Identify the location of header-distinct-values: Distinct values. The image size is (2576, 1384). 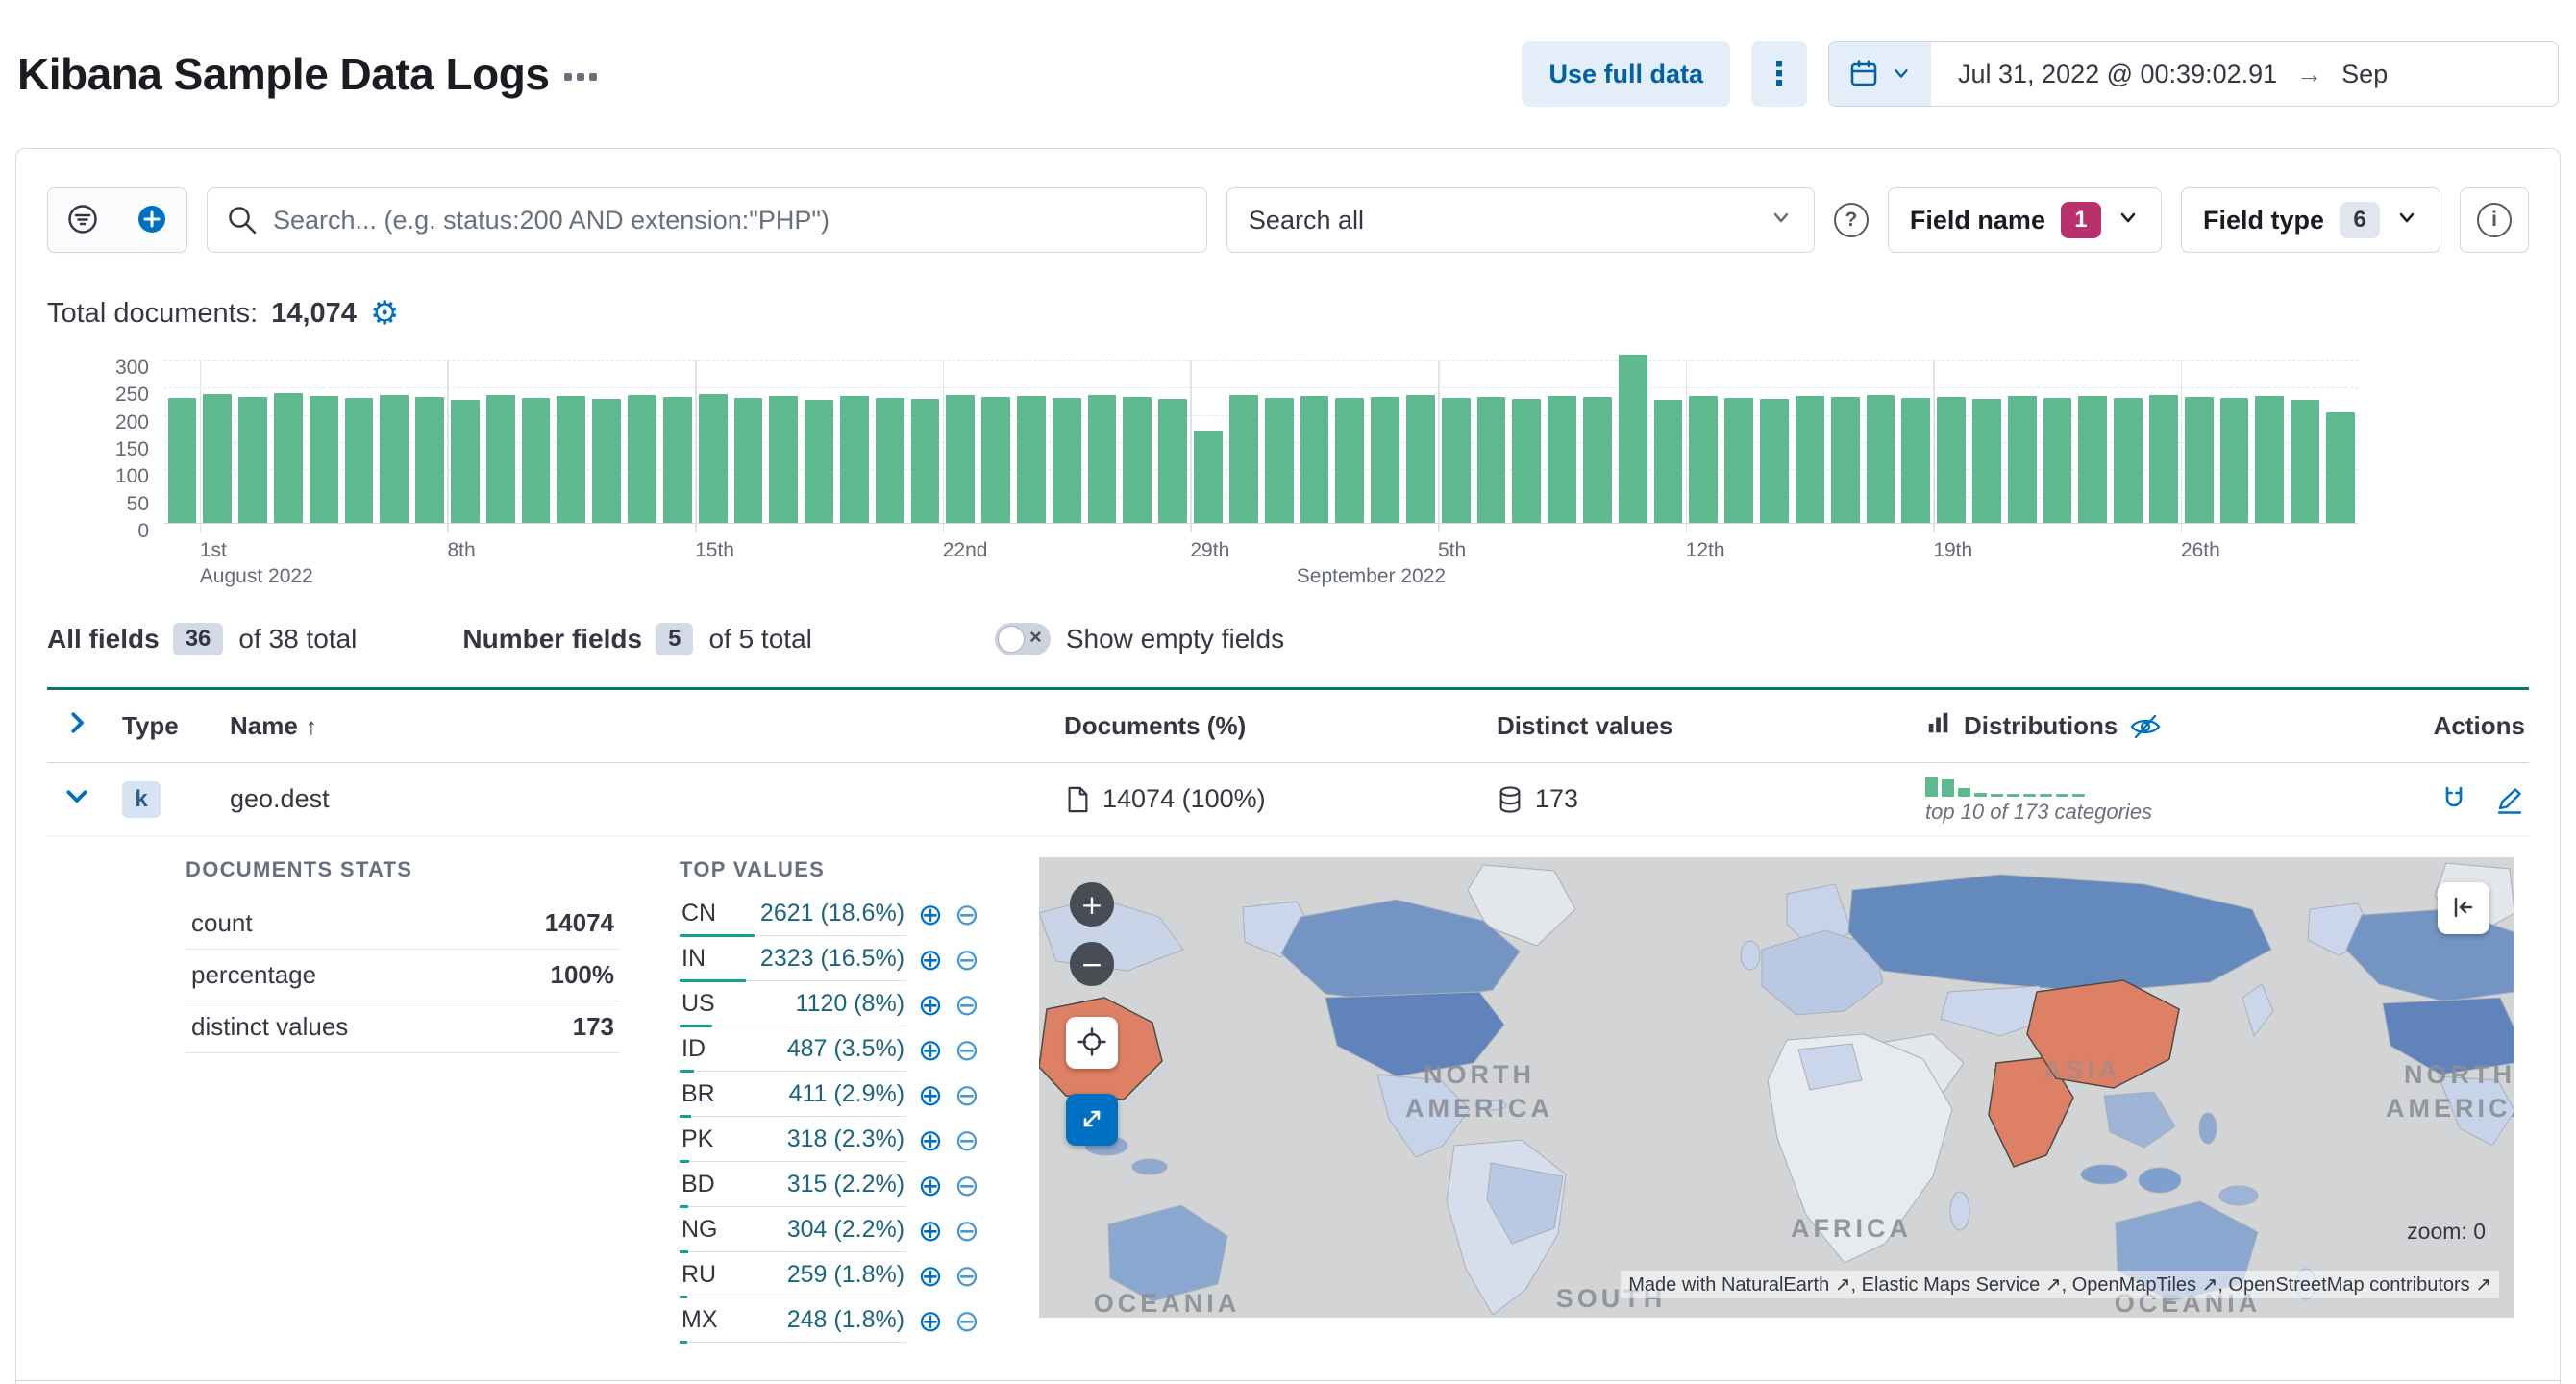
(1711, 726).